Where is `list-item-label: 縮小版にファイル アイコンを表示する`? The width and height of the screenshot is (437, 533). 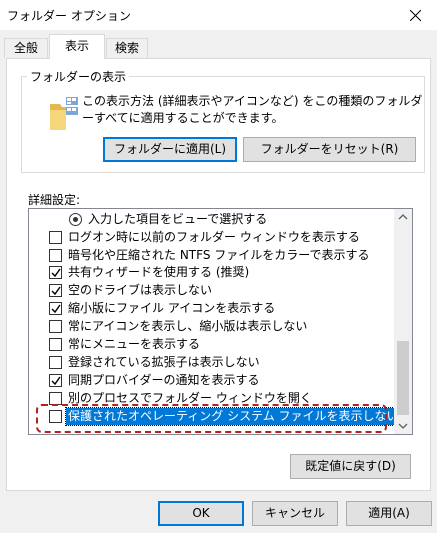 list-item-label: 縮小版にファイル アイコンを表示する is located at coordinates (172, 308).